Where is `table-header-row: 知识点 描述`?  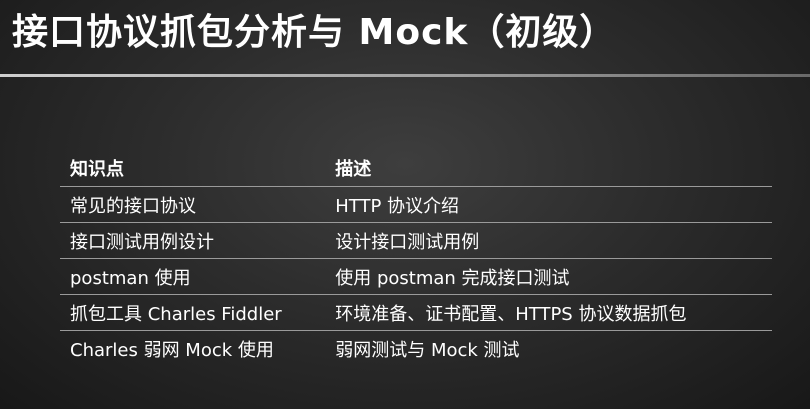
table-header-row: 知识点 描述 is located at coordinates (416, 168).